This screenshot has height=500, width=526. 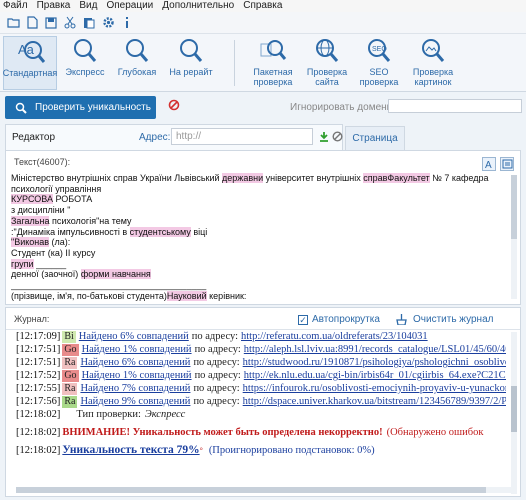 I want to click on editor-line: Загальна психологія"на тему, so click(x=257, y=221).